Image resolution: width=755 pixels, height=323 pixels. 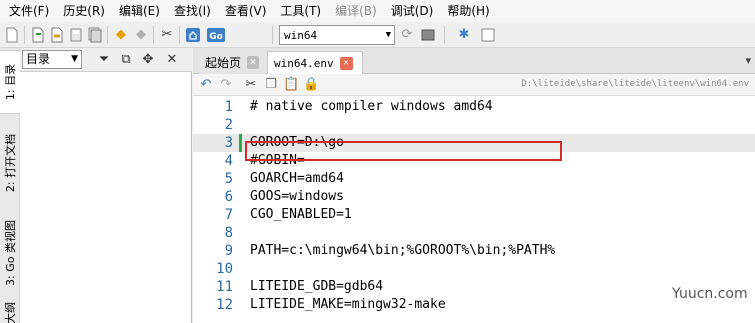 What do you see at coordinates (315, 62) in the screenshot?
I see `tab-win64-env: win64.env ✕` at bounding box center [315, 62].